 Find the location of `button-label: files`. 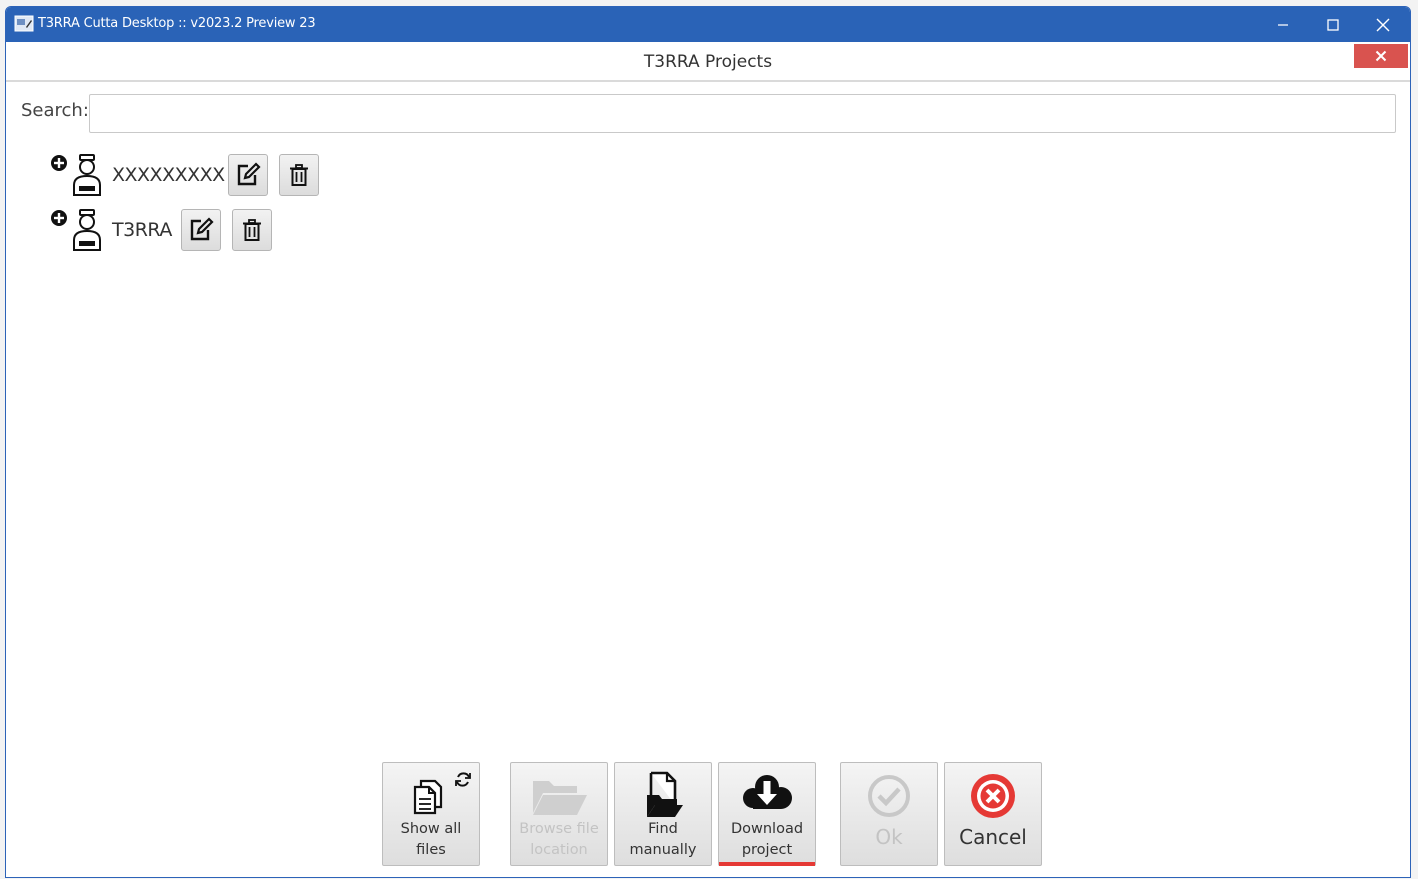

button-label: files is located at coordinates (431, 850).